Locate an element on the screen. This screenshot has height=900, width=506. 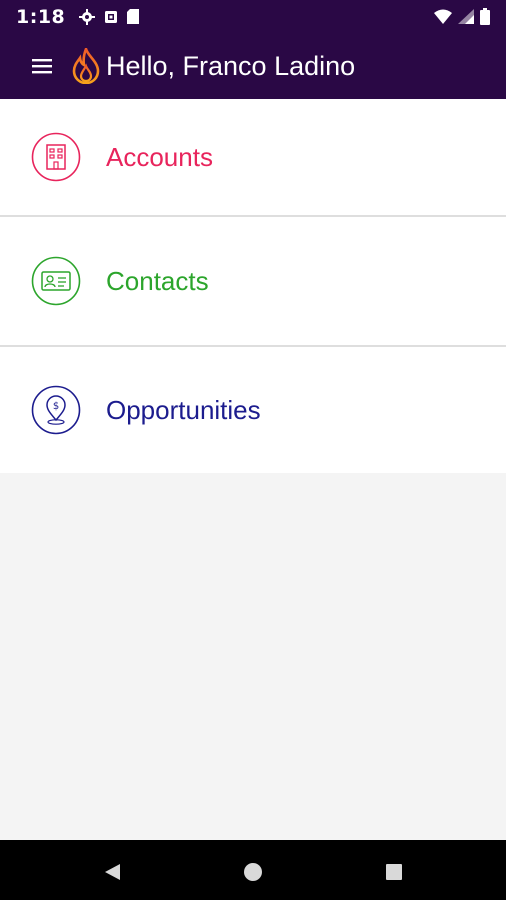
system-nav-bar is located at coordinates (253, 870).